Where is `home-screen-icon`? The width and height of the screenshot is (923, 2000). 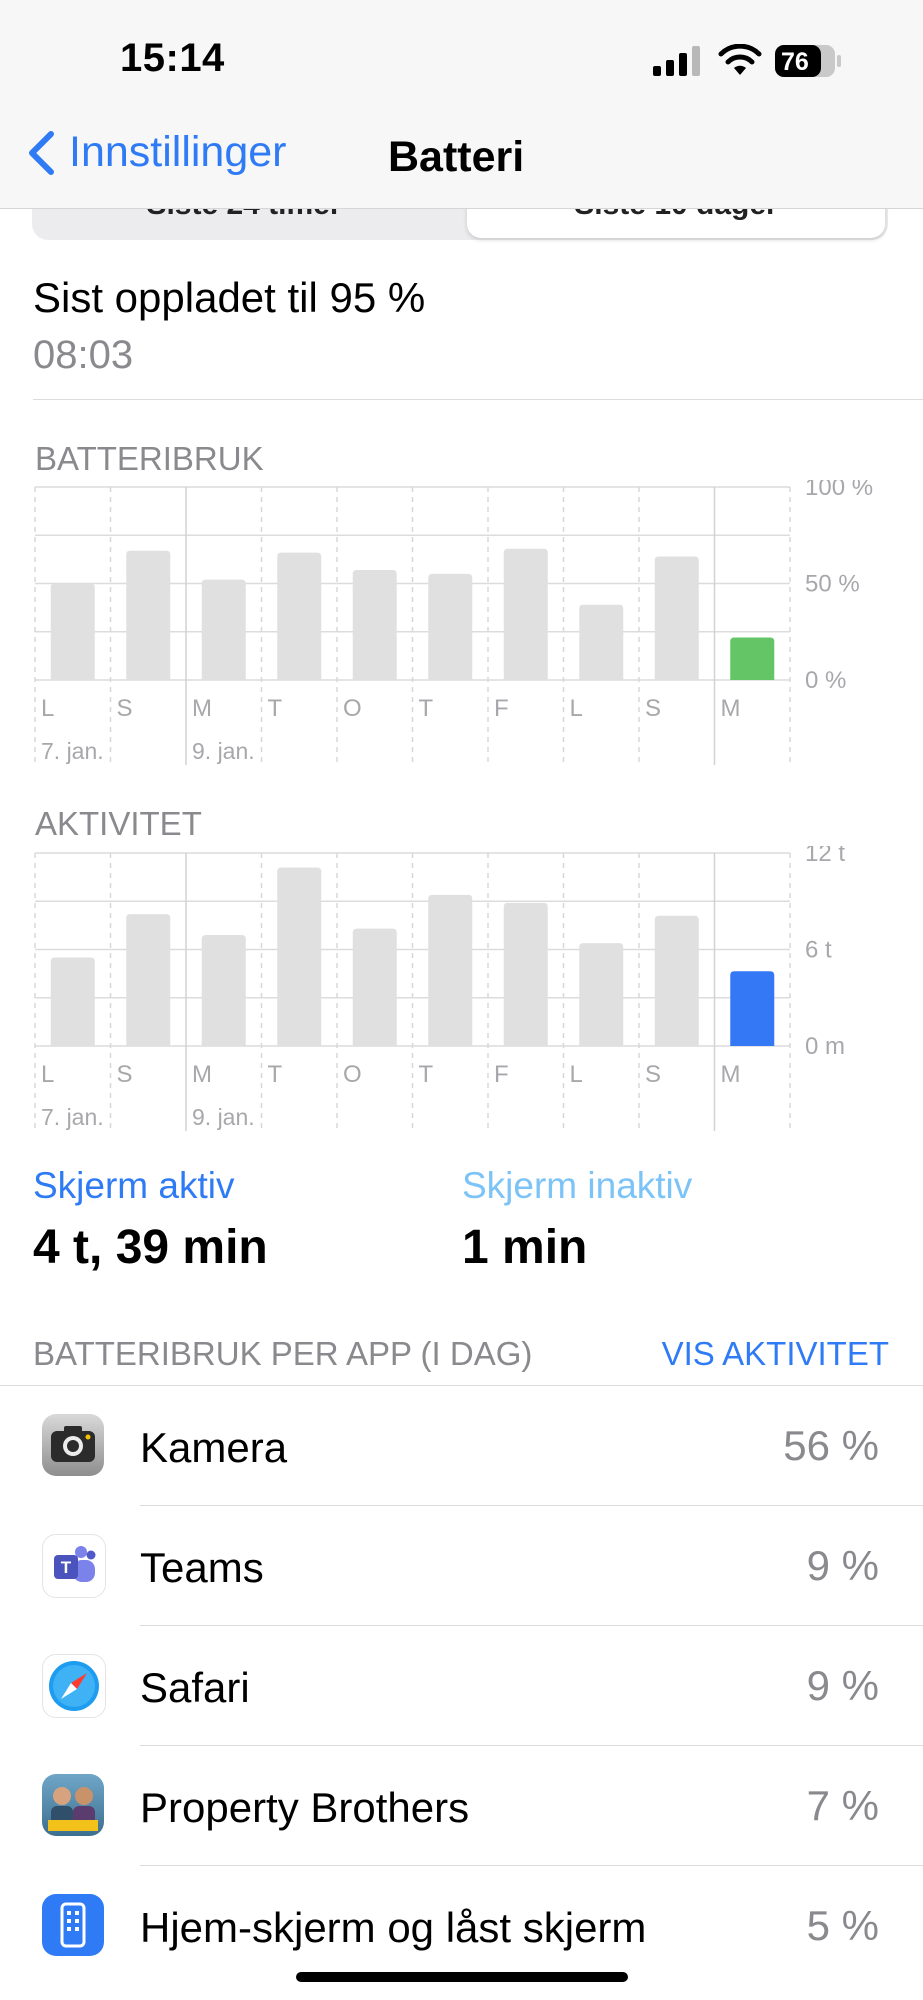 home-screen-icon is located at coordinates (73, 1925).